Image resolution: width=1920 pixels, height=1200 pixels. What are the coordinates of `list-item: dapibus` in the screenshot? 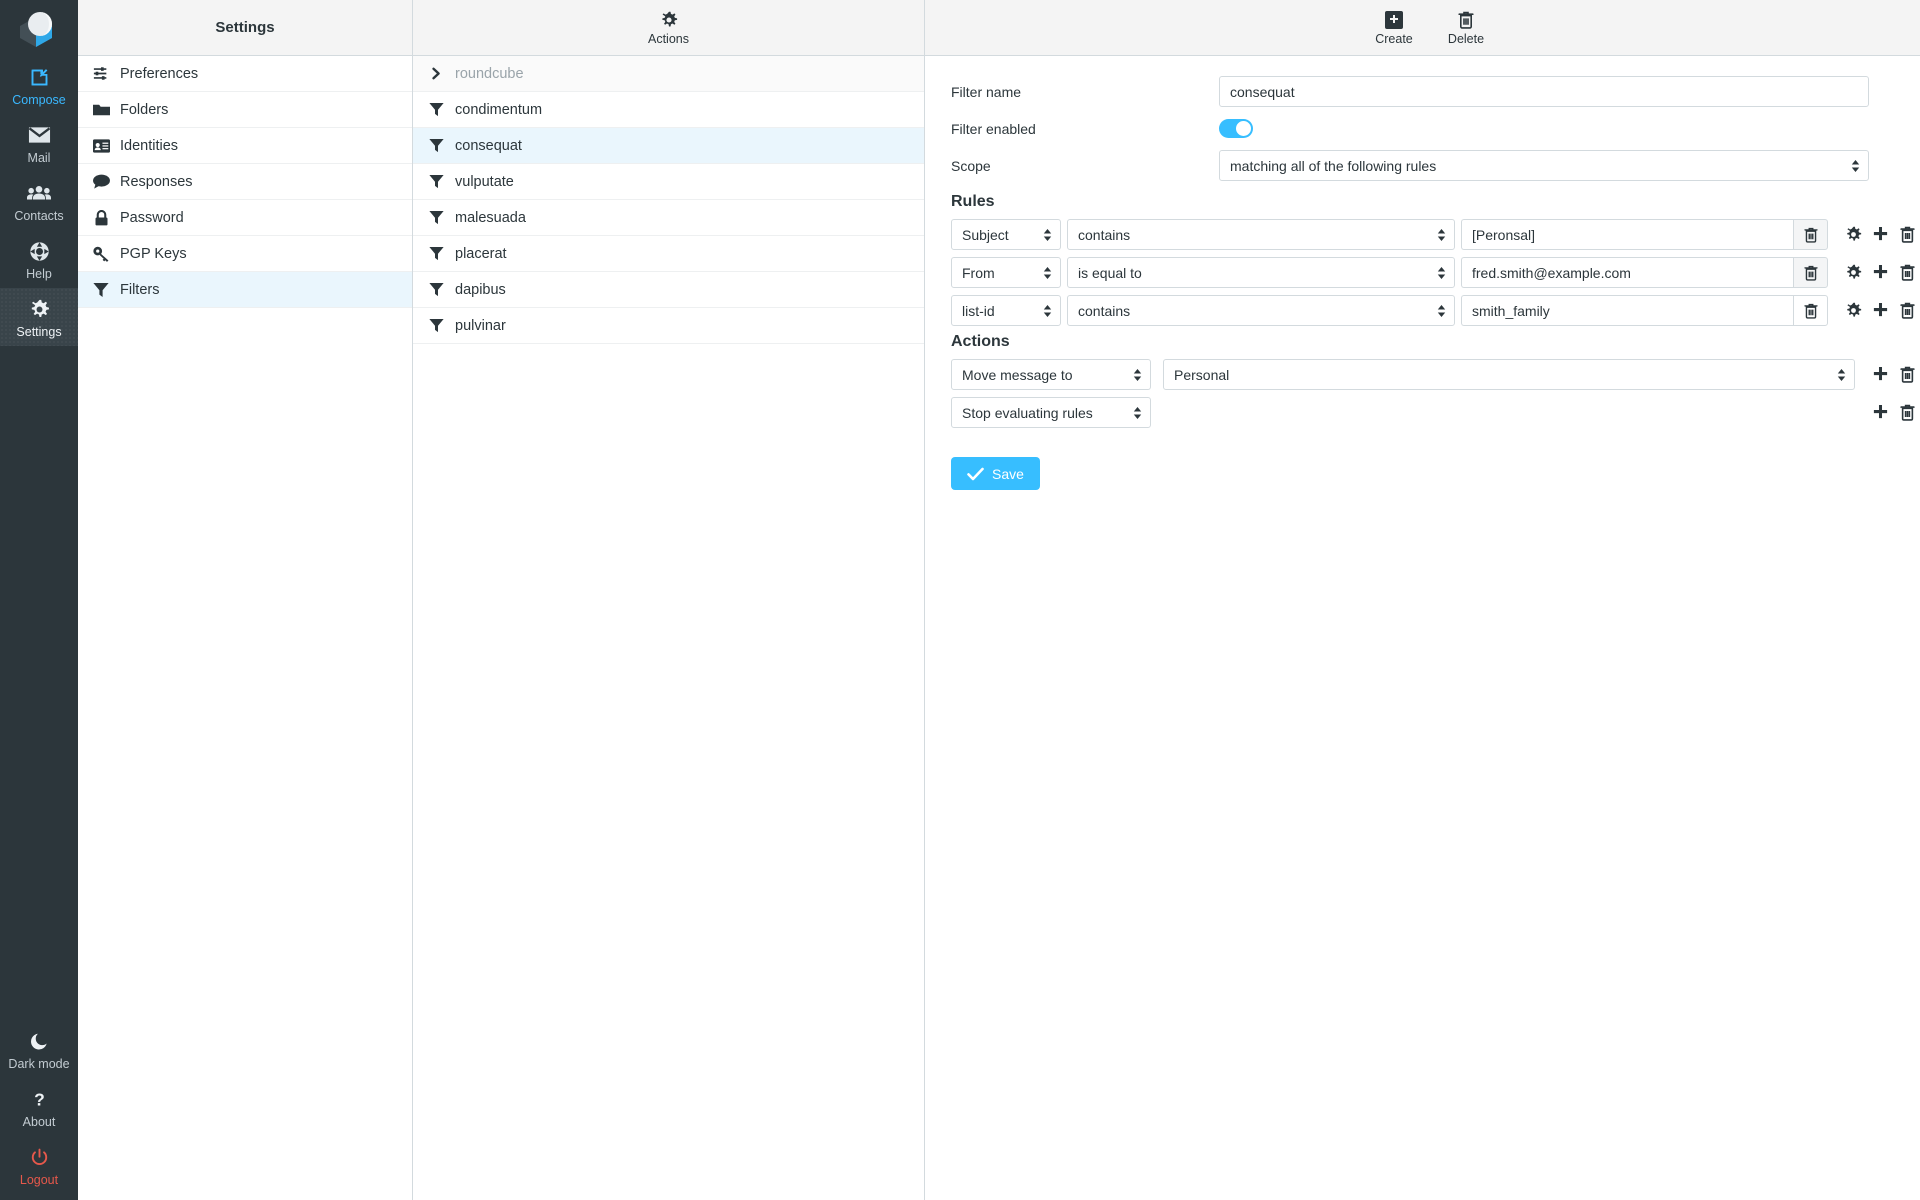 It's located at (668, 290).